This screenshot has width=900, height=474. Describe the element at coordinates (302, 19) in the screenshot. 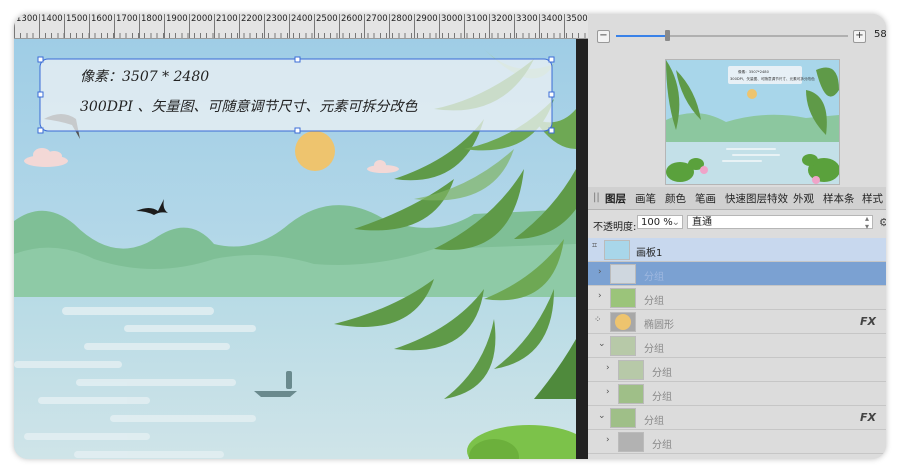

I see `ruler-label: 2400` at that location.